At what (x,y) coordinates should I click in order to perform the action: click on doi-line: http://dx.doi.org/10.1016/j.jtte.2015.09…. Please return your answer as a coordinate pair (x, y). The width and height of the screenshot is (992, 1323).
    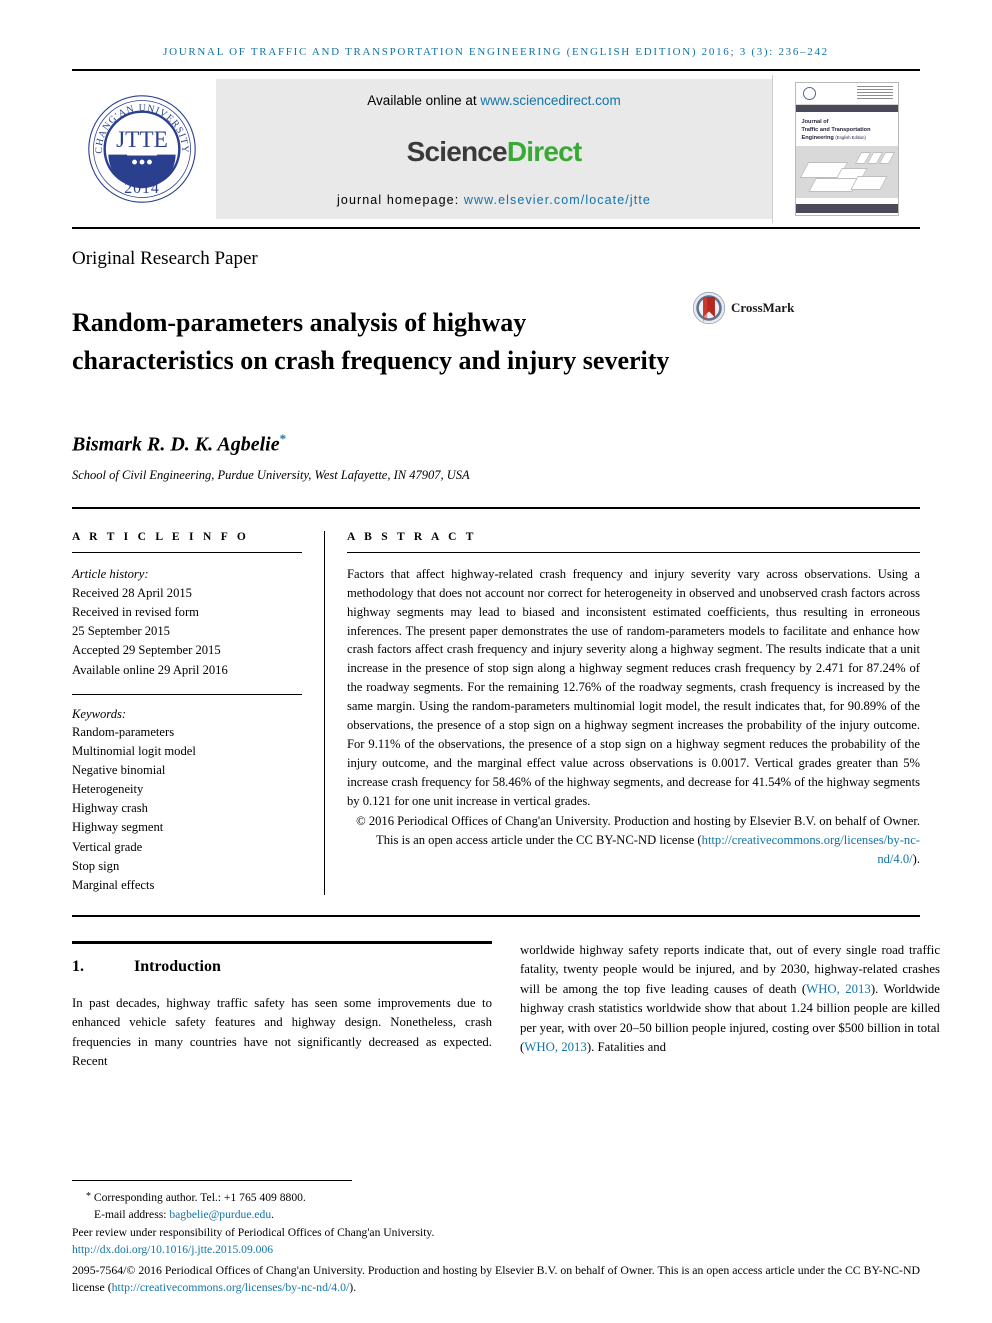
    Looking at the image, I should click on (496, 1249).